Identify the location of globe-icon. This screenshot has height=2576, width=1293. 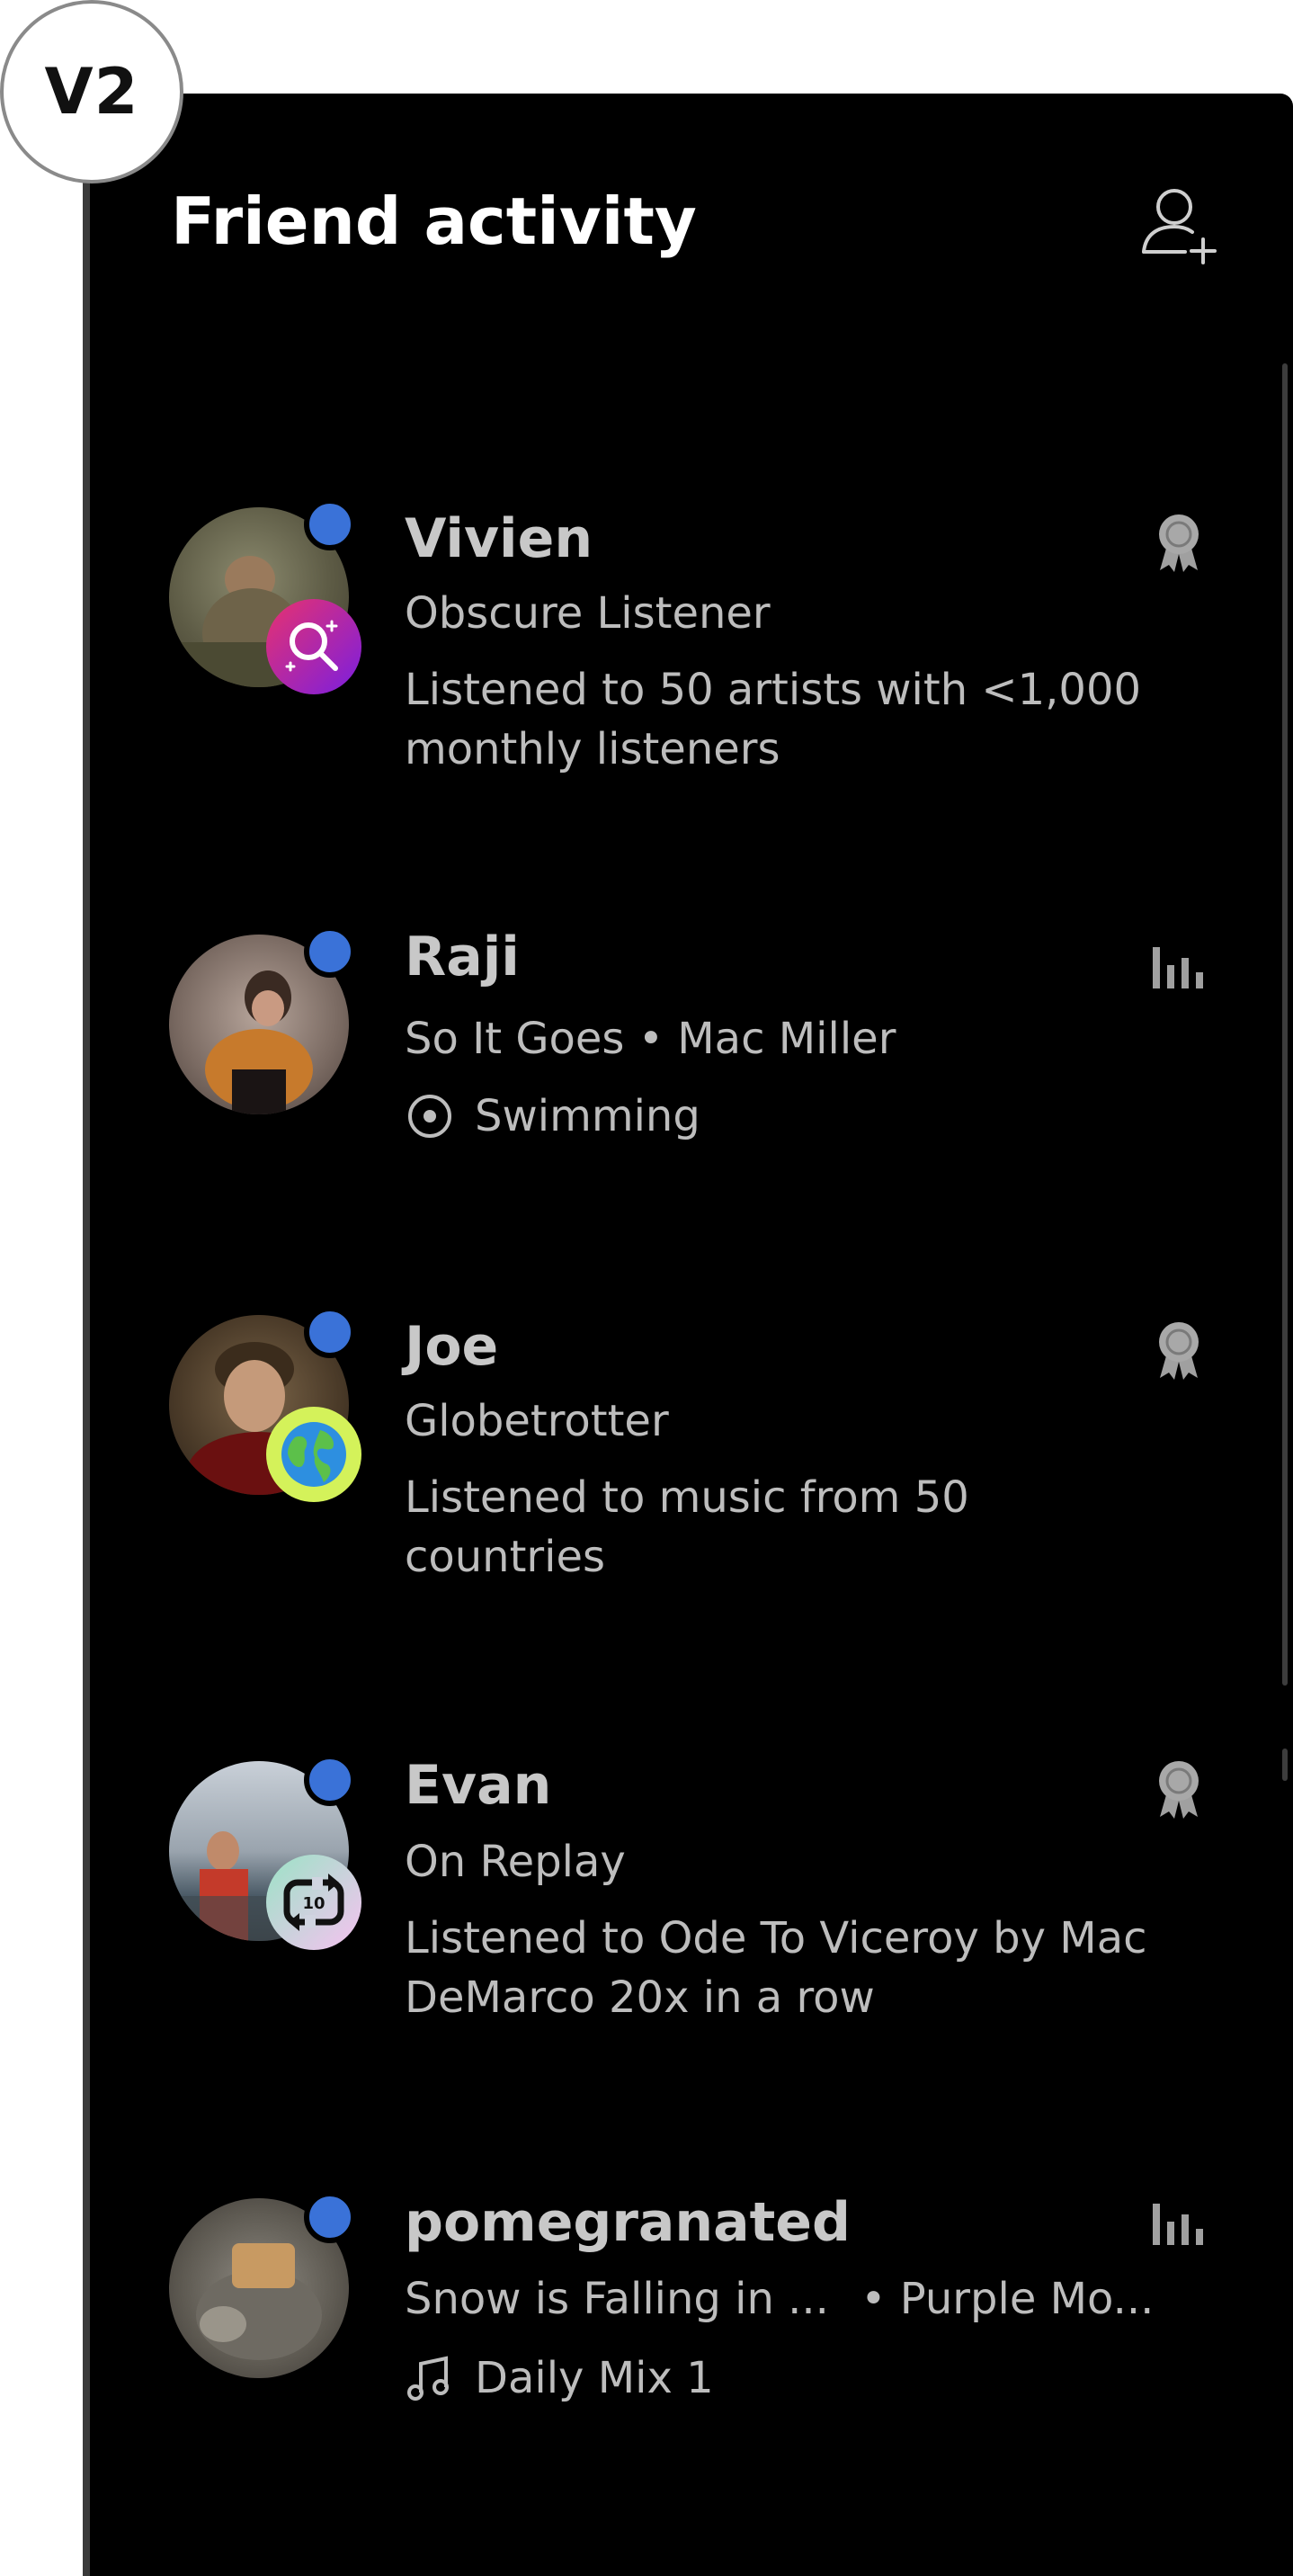
(314, 1454).